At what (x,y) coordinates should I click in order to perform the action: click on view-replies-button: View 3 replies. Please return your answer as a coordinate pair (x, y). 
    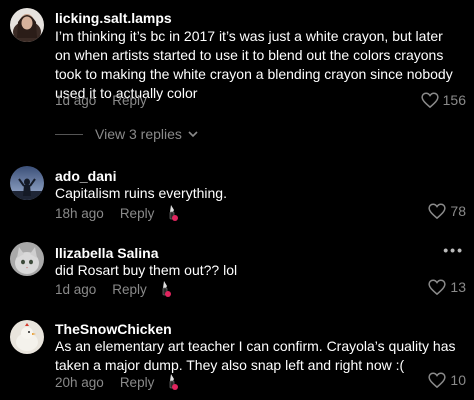
    Looking at the image, I should click on (126, 134).